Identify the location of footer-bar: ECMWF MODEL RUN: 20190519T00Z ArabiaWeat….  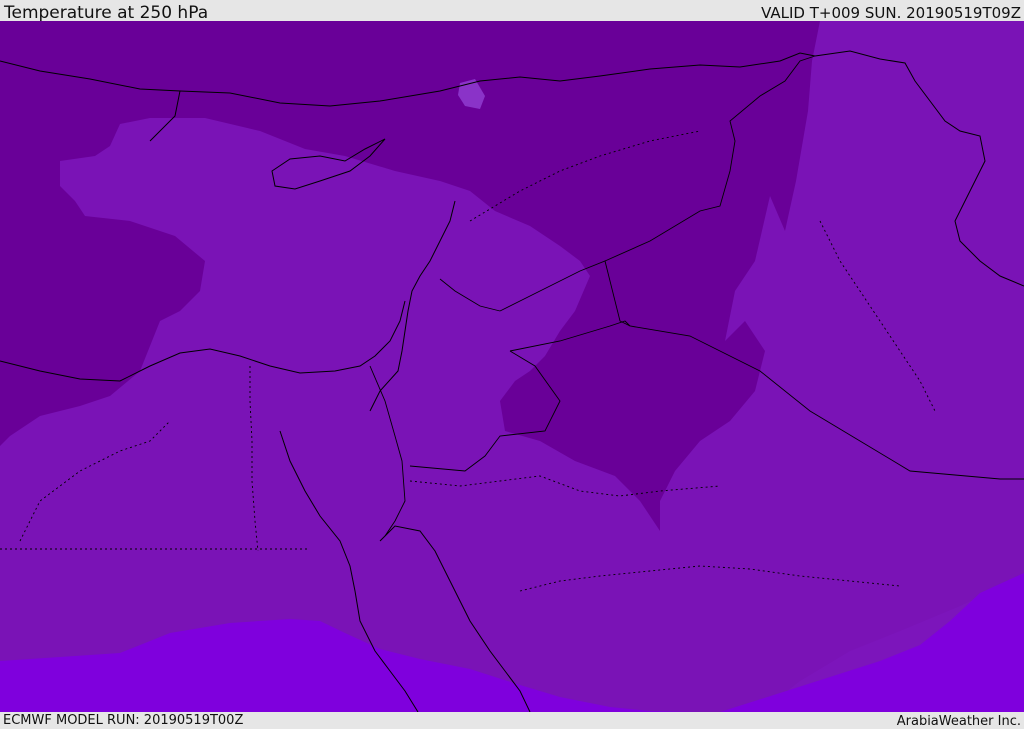
(512, 720).